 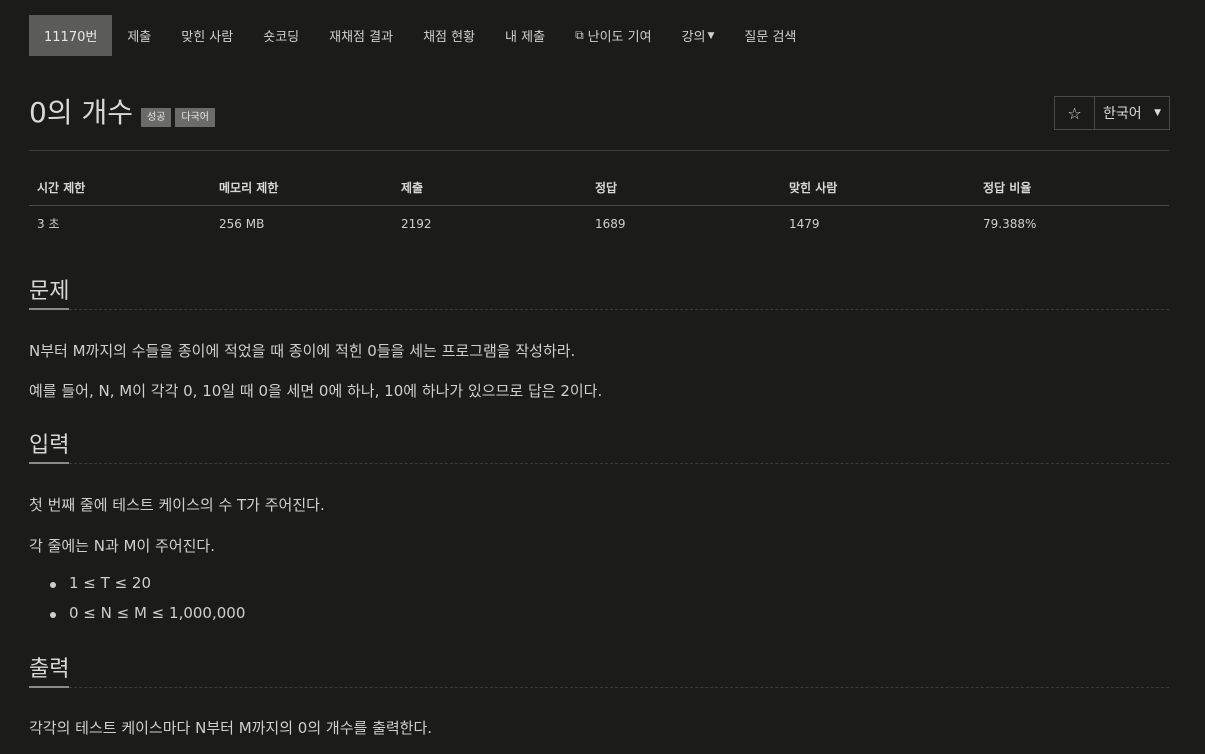 I want to click on constraint-text: 0 ≤ N ≤ M ≤ 1,000,000, so click(x=157, y=613).